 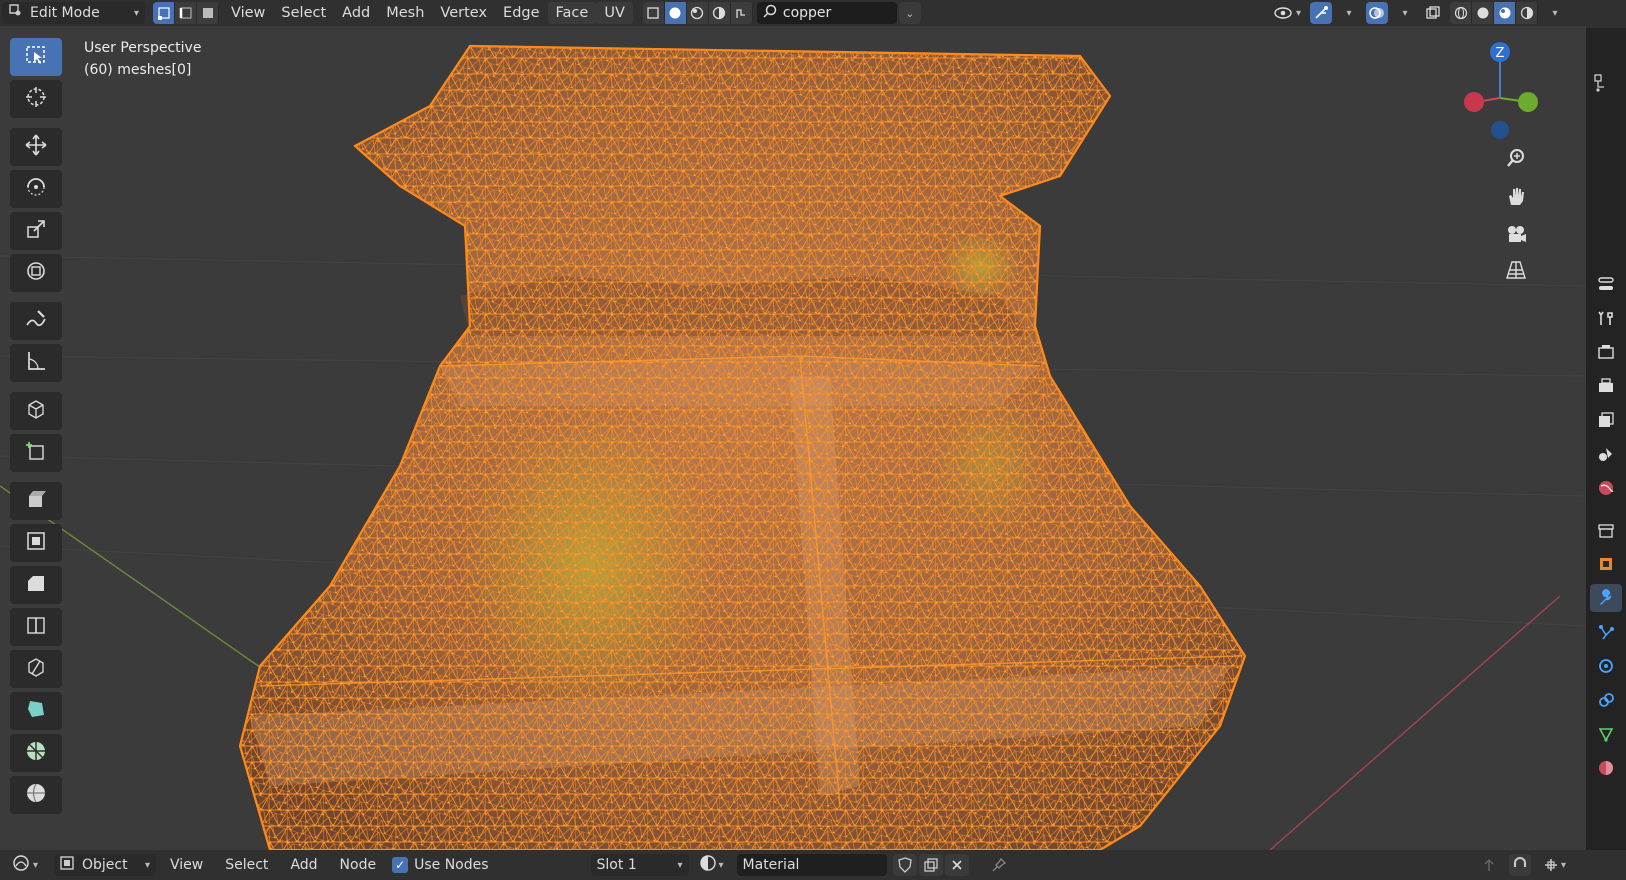 What do you see at coordinates (36, 147) in the screenshot?
I see `move-tool` at bounding box center [36, 147].